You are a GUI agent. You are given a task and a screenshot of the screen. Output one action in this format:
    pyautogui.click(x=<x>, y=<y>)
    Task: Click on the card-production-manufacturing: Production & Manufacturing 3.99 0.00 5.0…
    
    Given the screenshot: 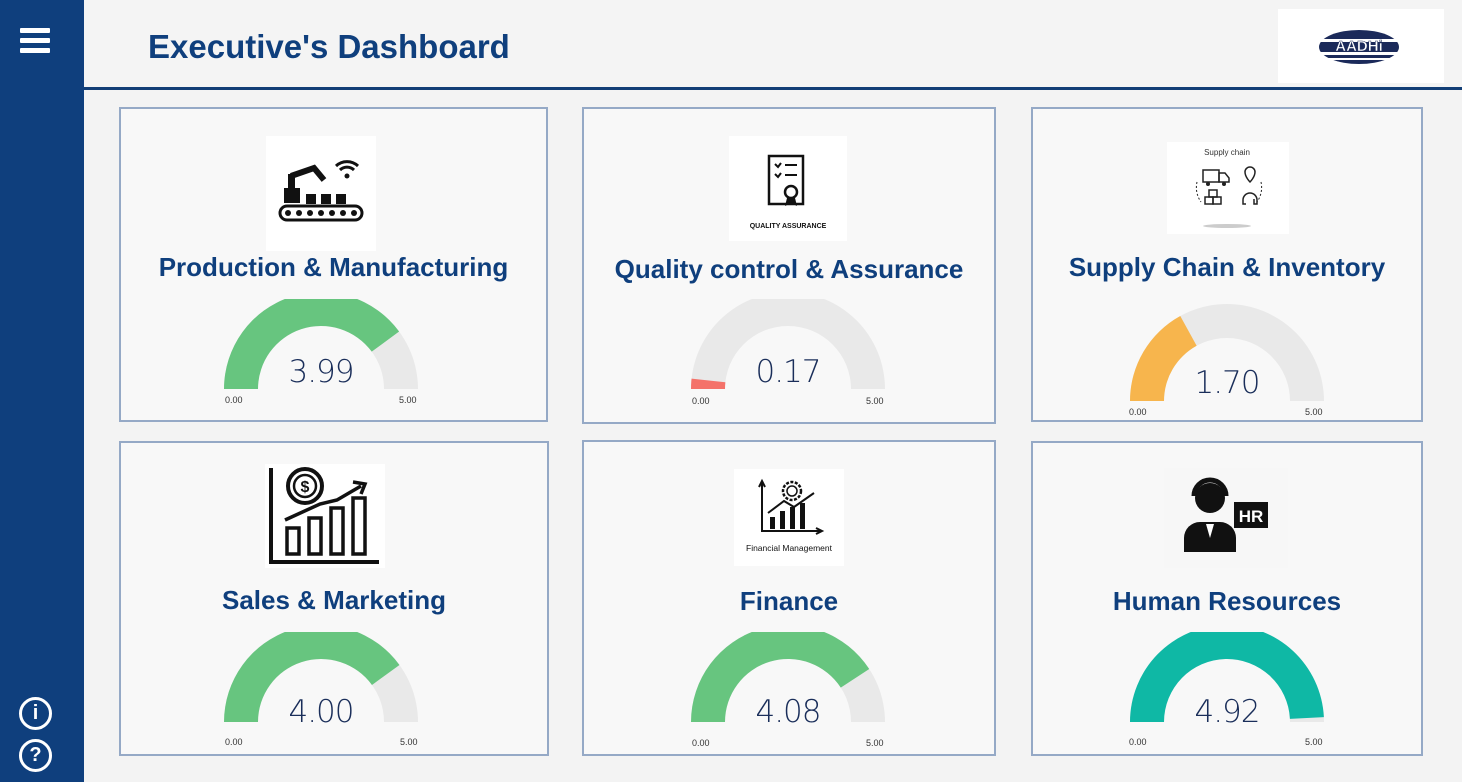 What is the action you would take?
    pyautogui.click(x=333, y=264)
    